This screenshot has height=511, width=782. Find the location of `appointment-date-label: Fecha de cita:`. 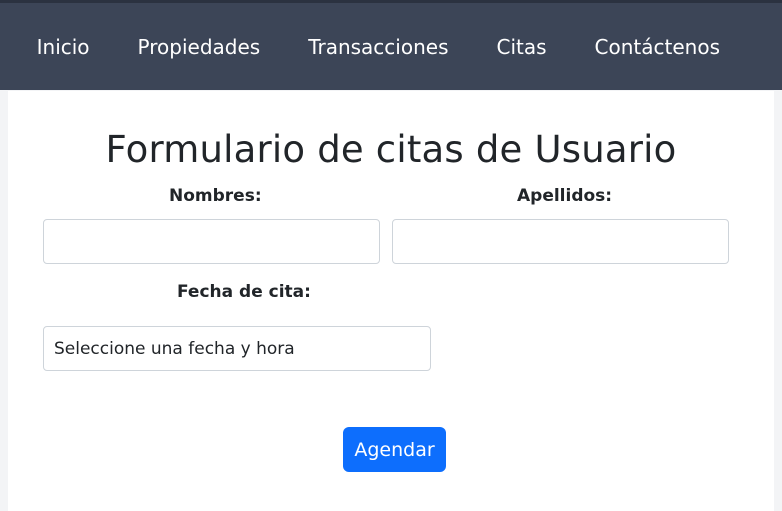

appointment-date-label: Fecha de cita: is located at coordinates (244, 292).